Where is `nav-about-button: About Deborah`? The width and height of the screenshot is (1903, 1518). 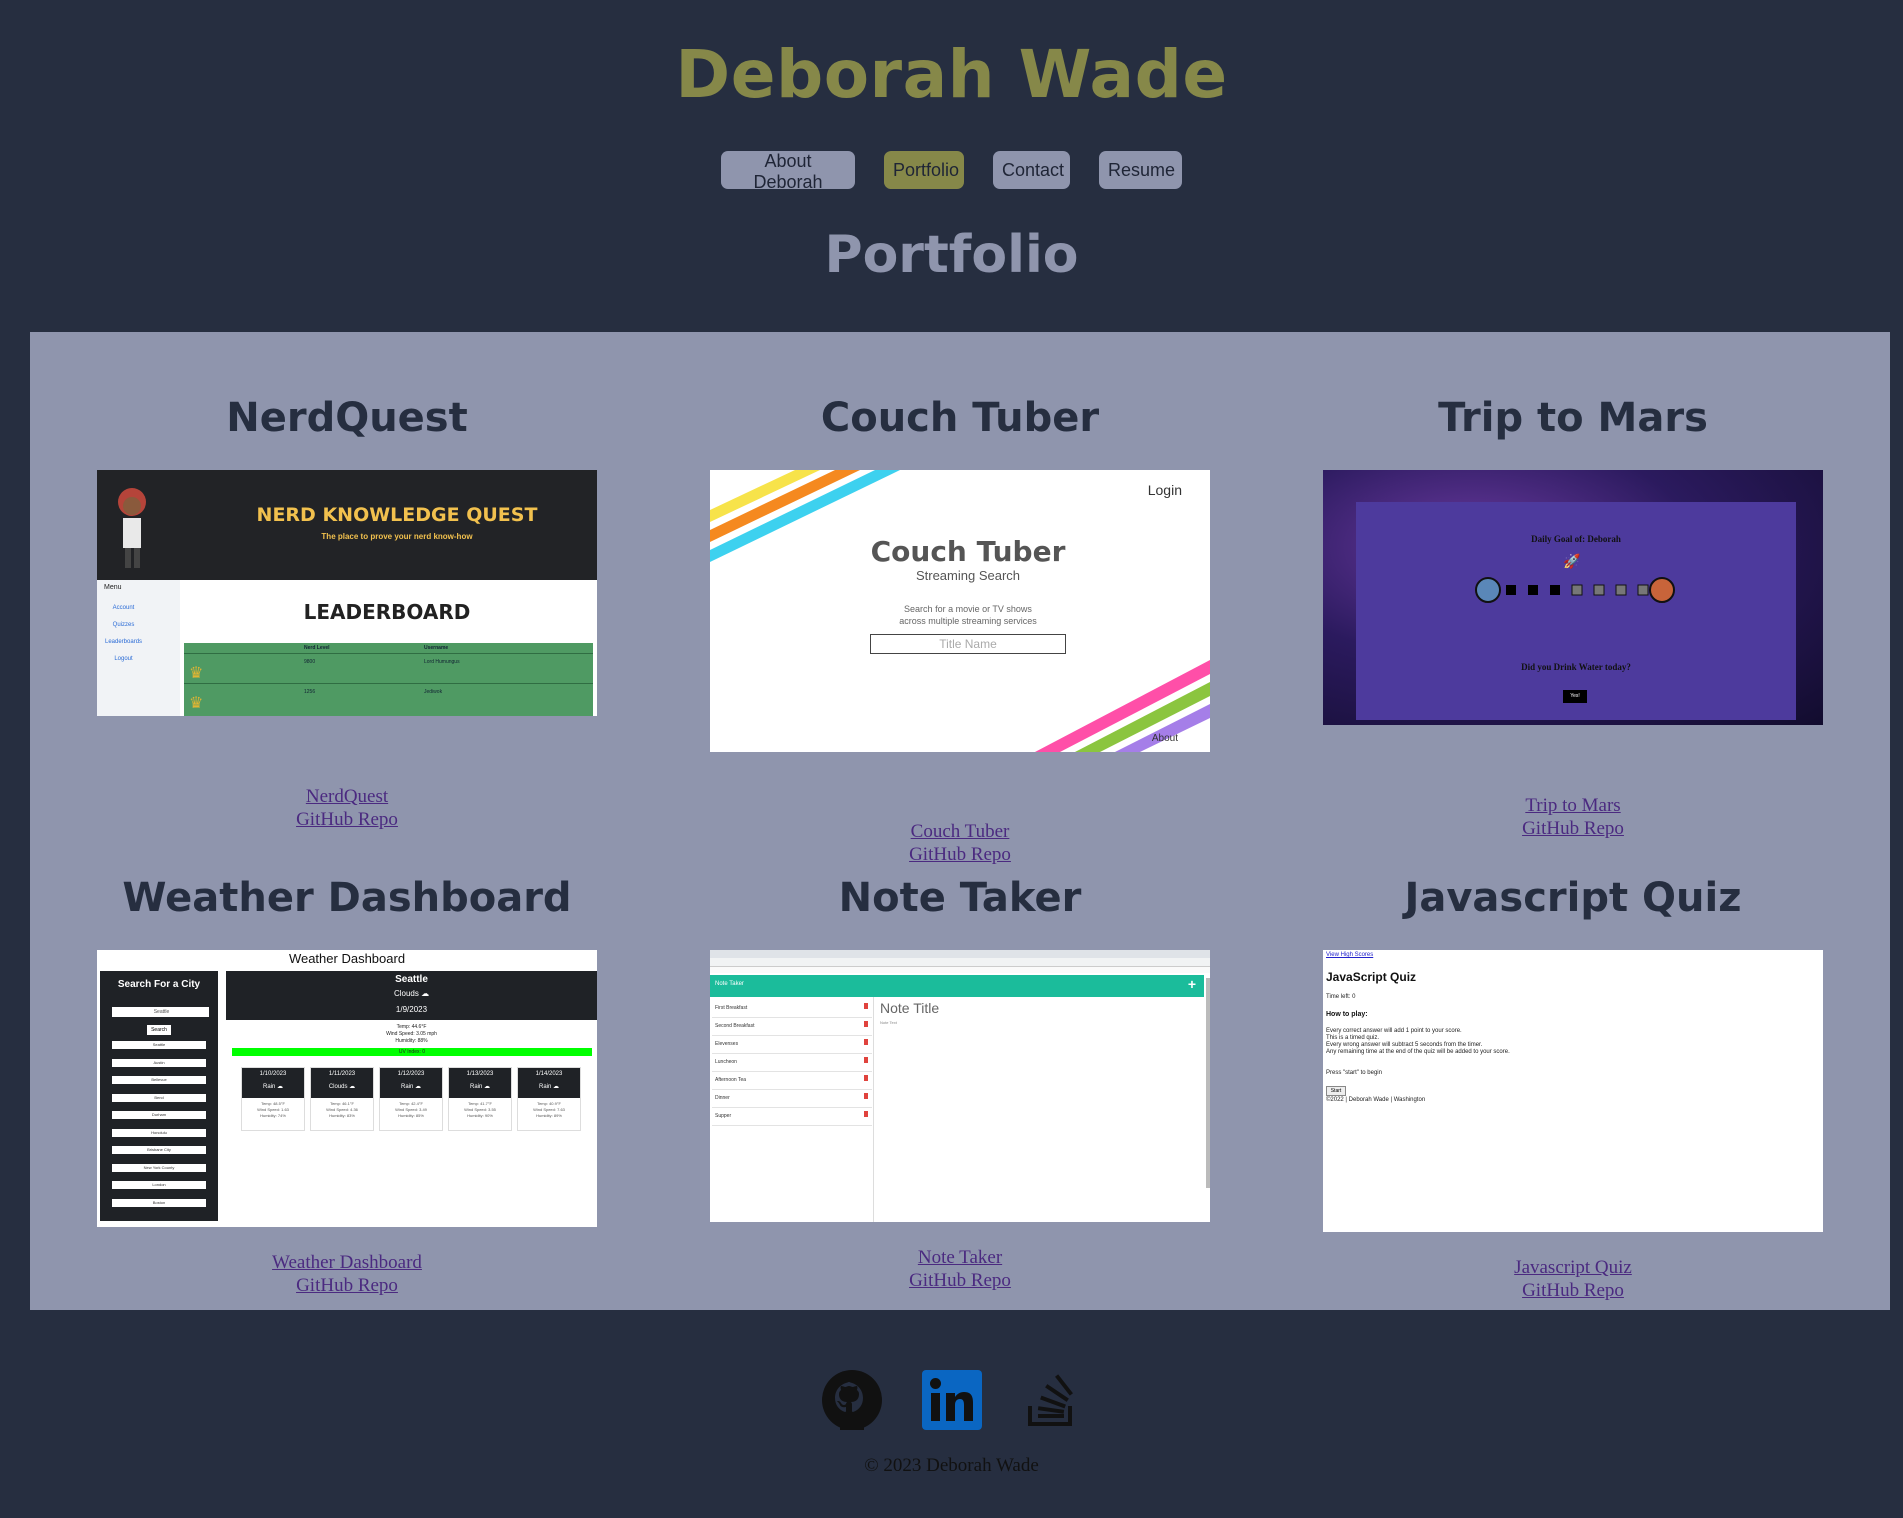 nav-about-button: About Deborah is located at coordinates (788, 171).